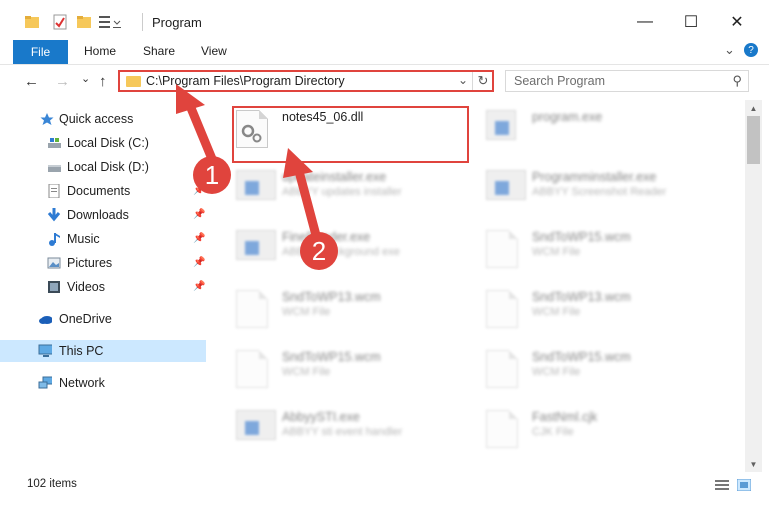  What do you see at coordinates (249, 164) in the screenshot?
I see `annotation-arrows` at bounding box center [249, 164].